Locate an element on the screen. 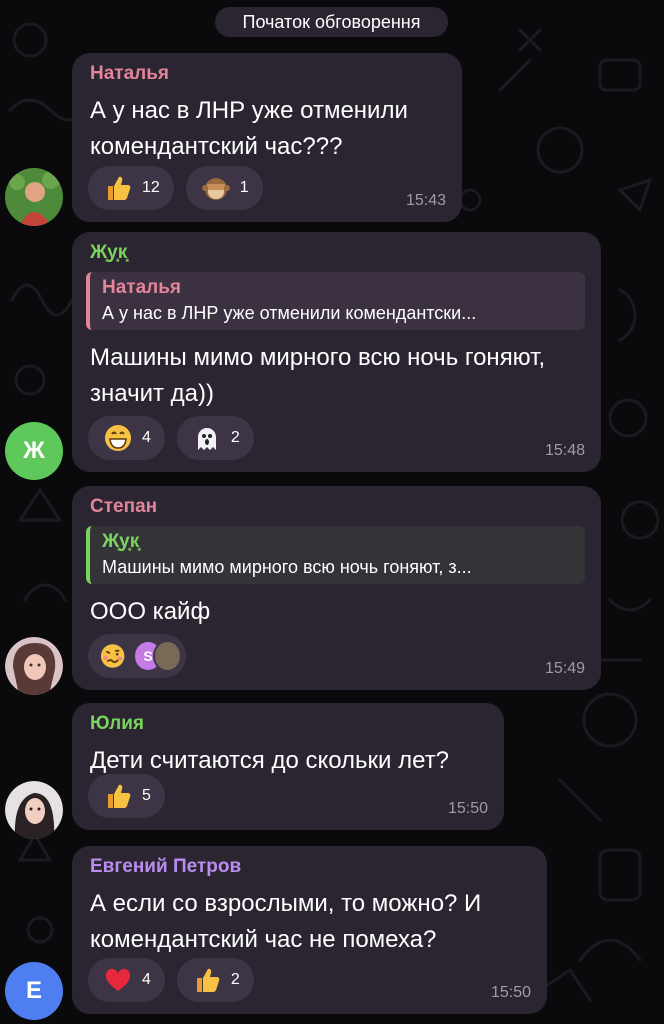 This screenshot has width=664, height=1024. sender-name: Юлия is located at coordinates (289, 724).